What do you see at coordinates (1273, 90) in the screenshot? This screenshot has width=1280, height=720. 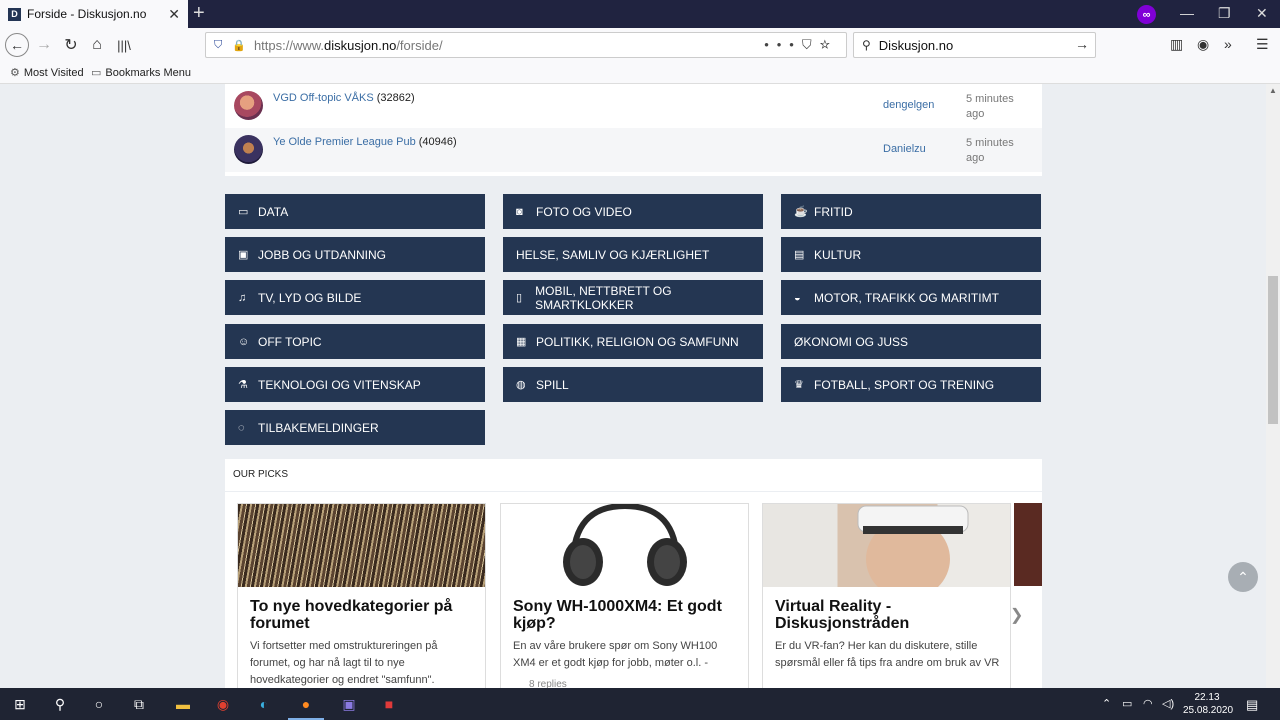 I see `scroll-up-icon: ▲` at bounding box center [1273, 90].